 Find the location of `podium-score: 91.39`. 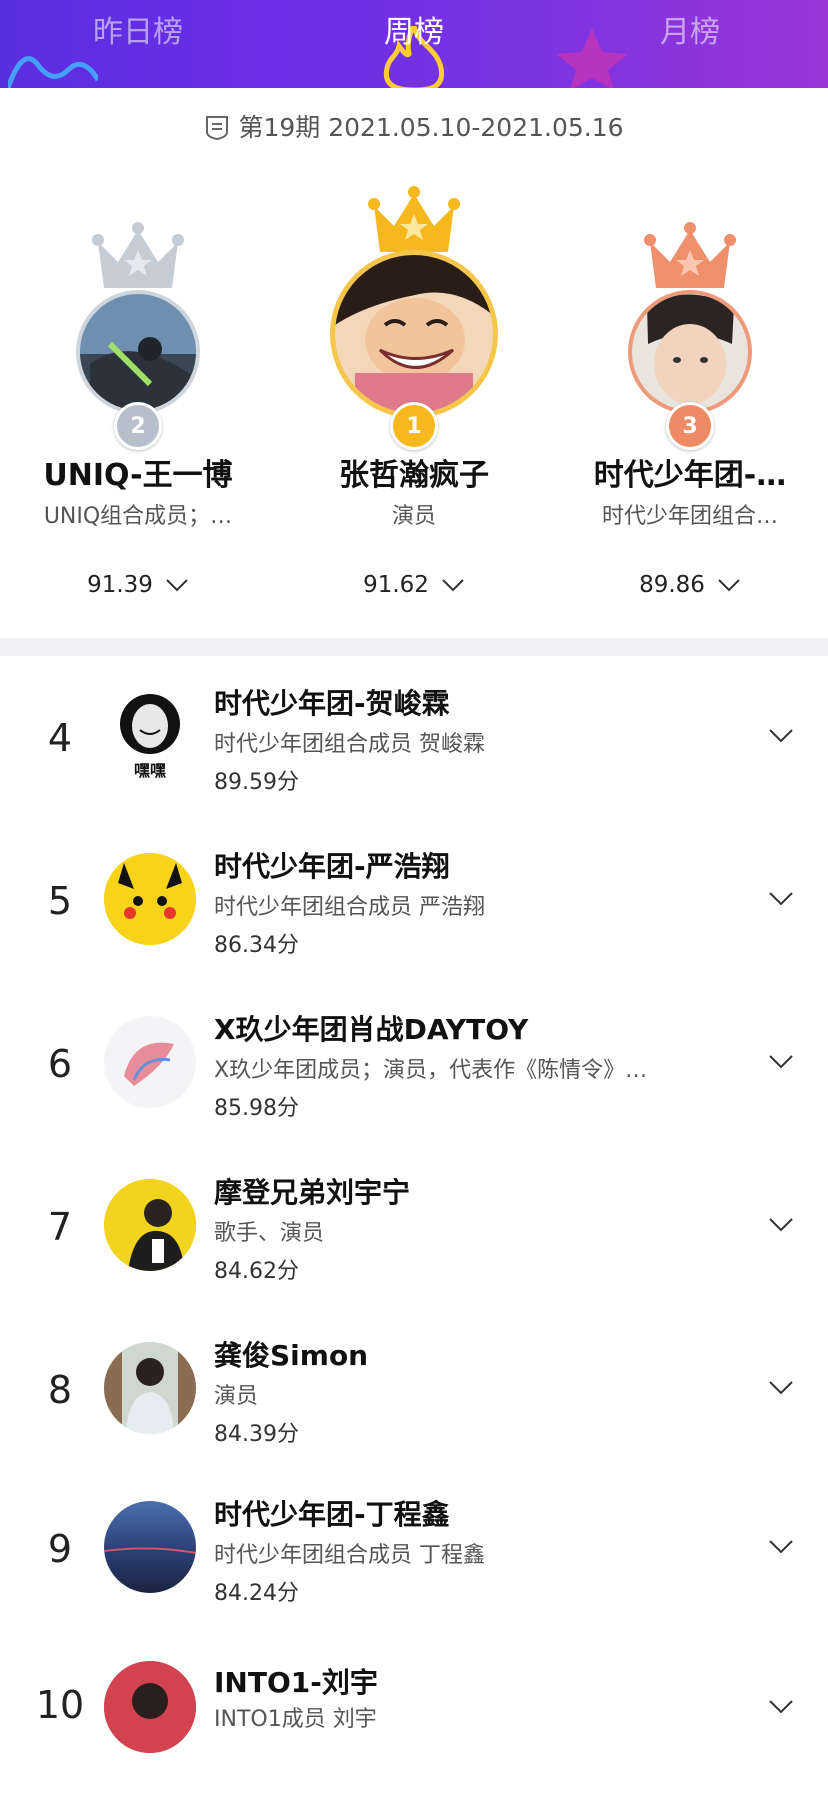

podium-score: 91.39 is located at coordinates (138, 585).